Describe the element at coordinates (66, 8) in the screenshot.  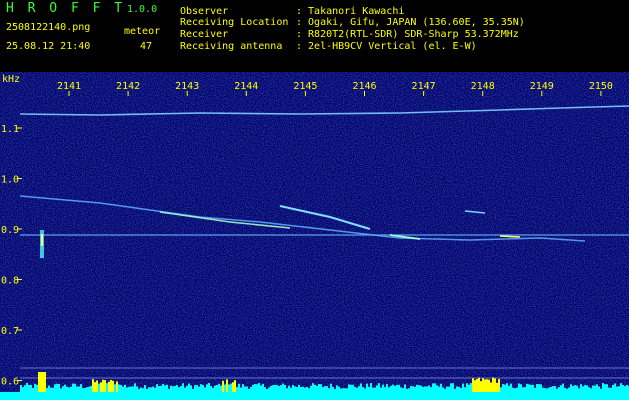
I see `app-title: H R O F F T` at that location.